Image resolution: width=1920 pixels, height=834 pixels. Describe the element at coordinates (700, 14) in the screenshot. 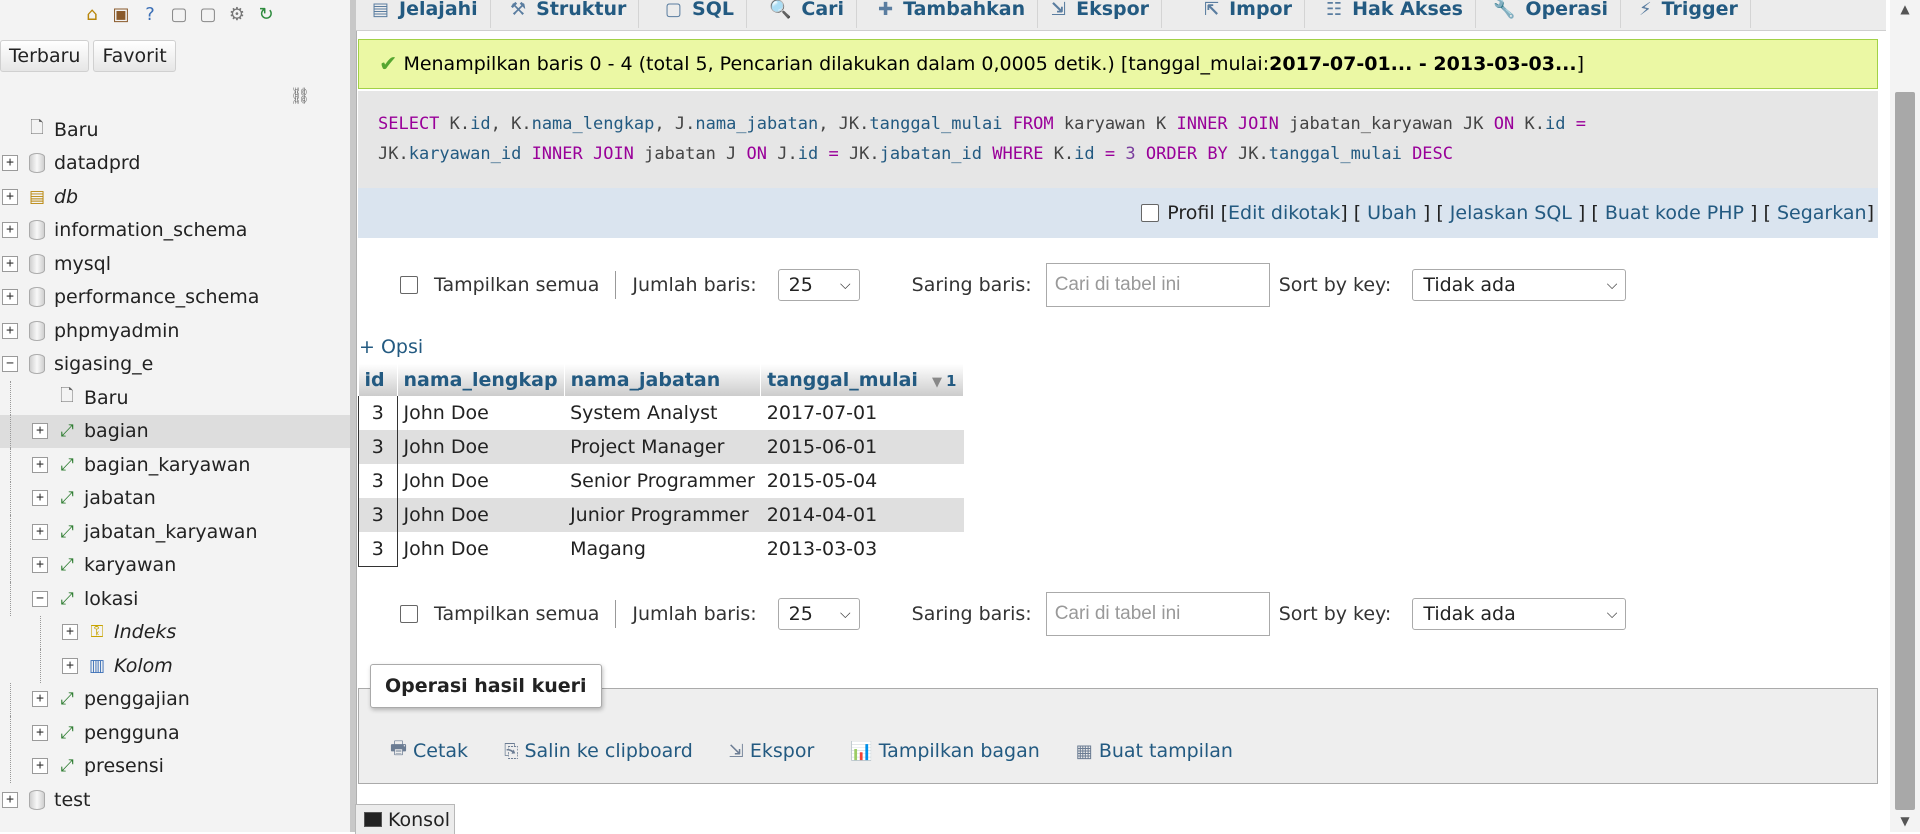

I see `tab-sql: ▢ SQL` at that location.